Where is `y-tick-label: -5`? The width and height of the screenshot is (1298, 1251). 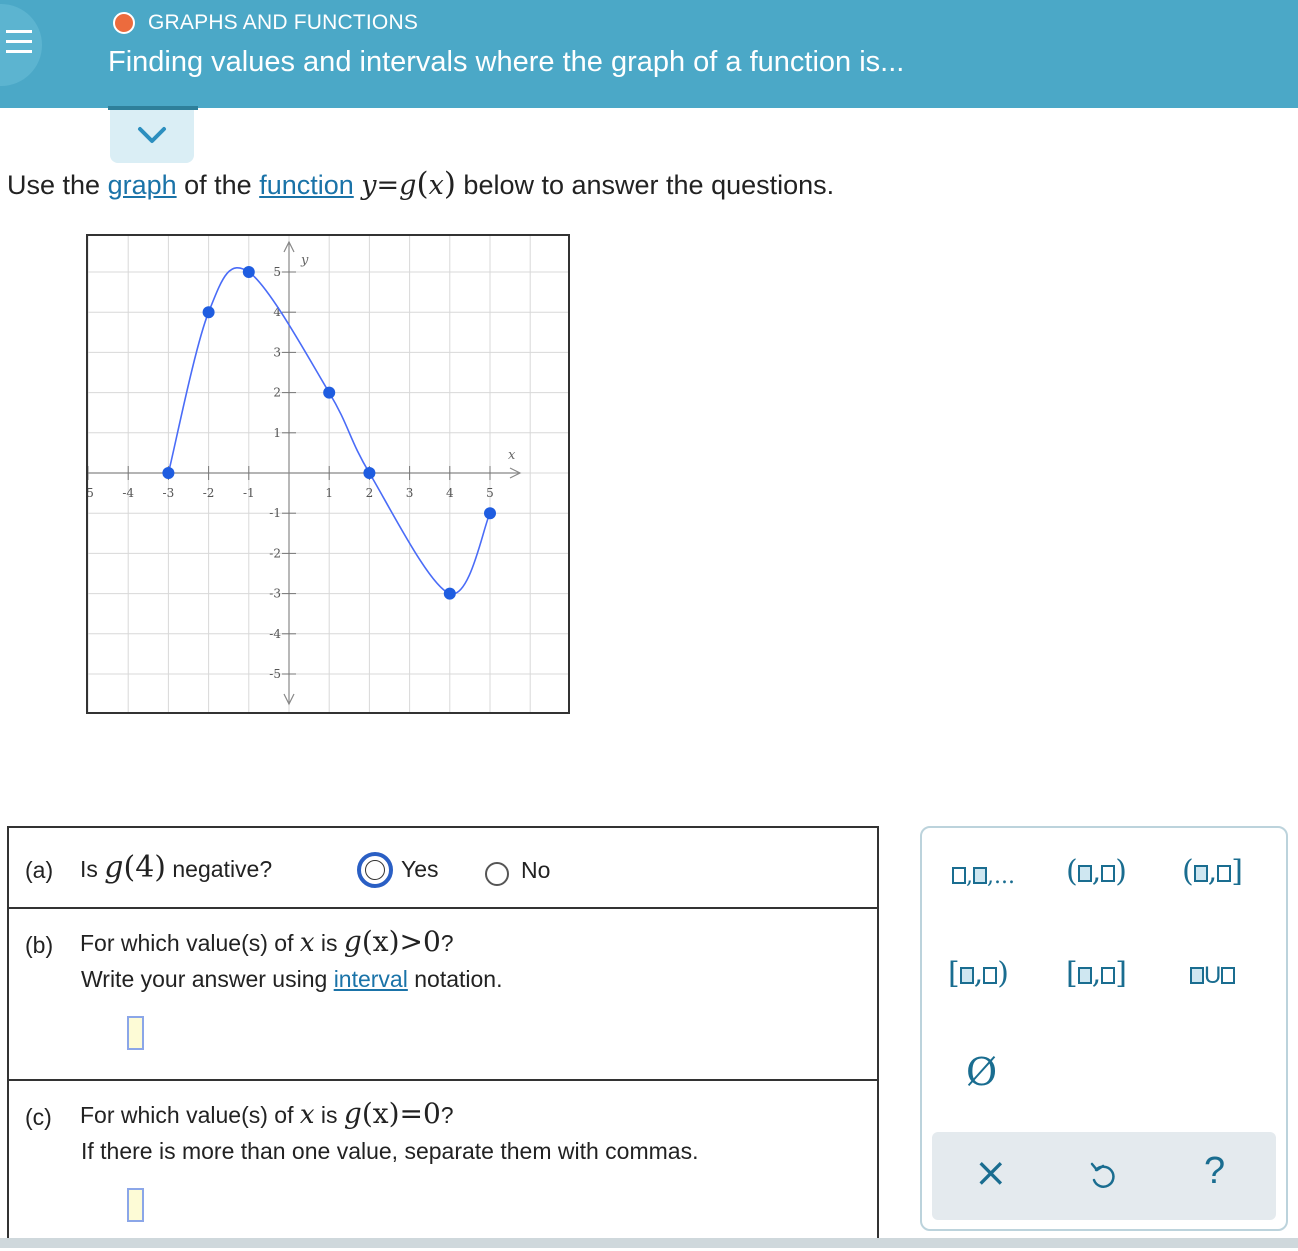
y-tick-label: -5 is located at coordinates (275, 674).